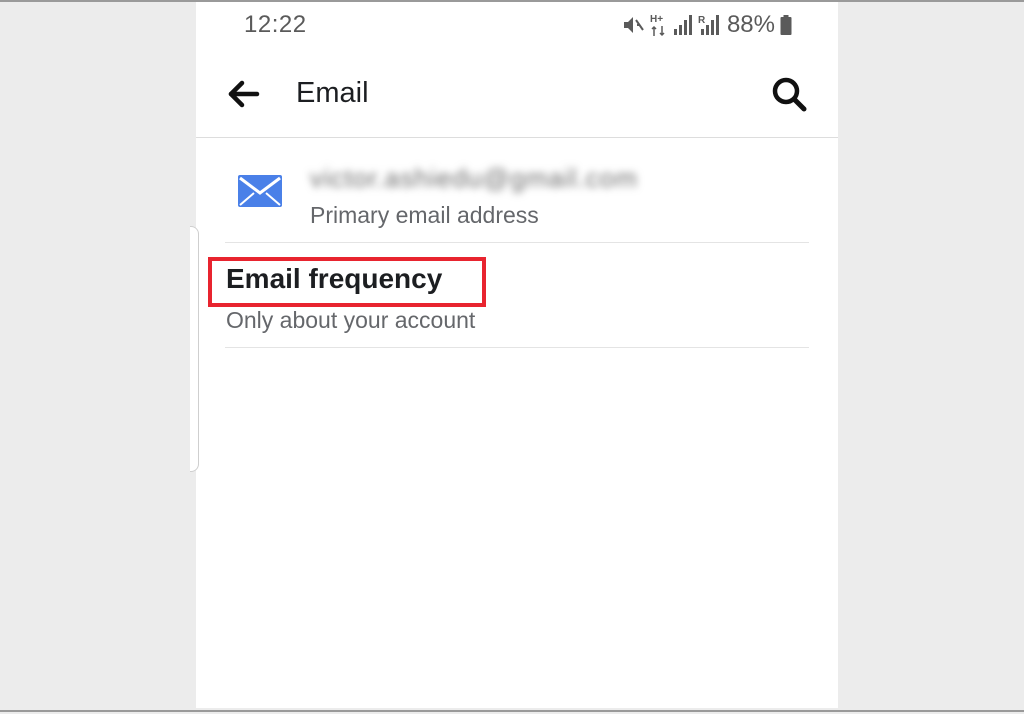 The image size is (1024, 714). I want to click on search-icon, so click(789, 94).